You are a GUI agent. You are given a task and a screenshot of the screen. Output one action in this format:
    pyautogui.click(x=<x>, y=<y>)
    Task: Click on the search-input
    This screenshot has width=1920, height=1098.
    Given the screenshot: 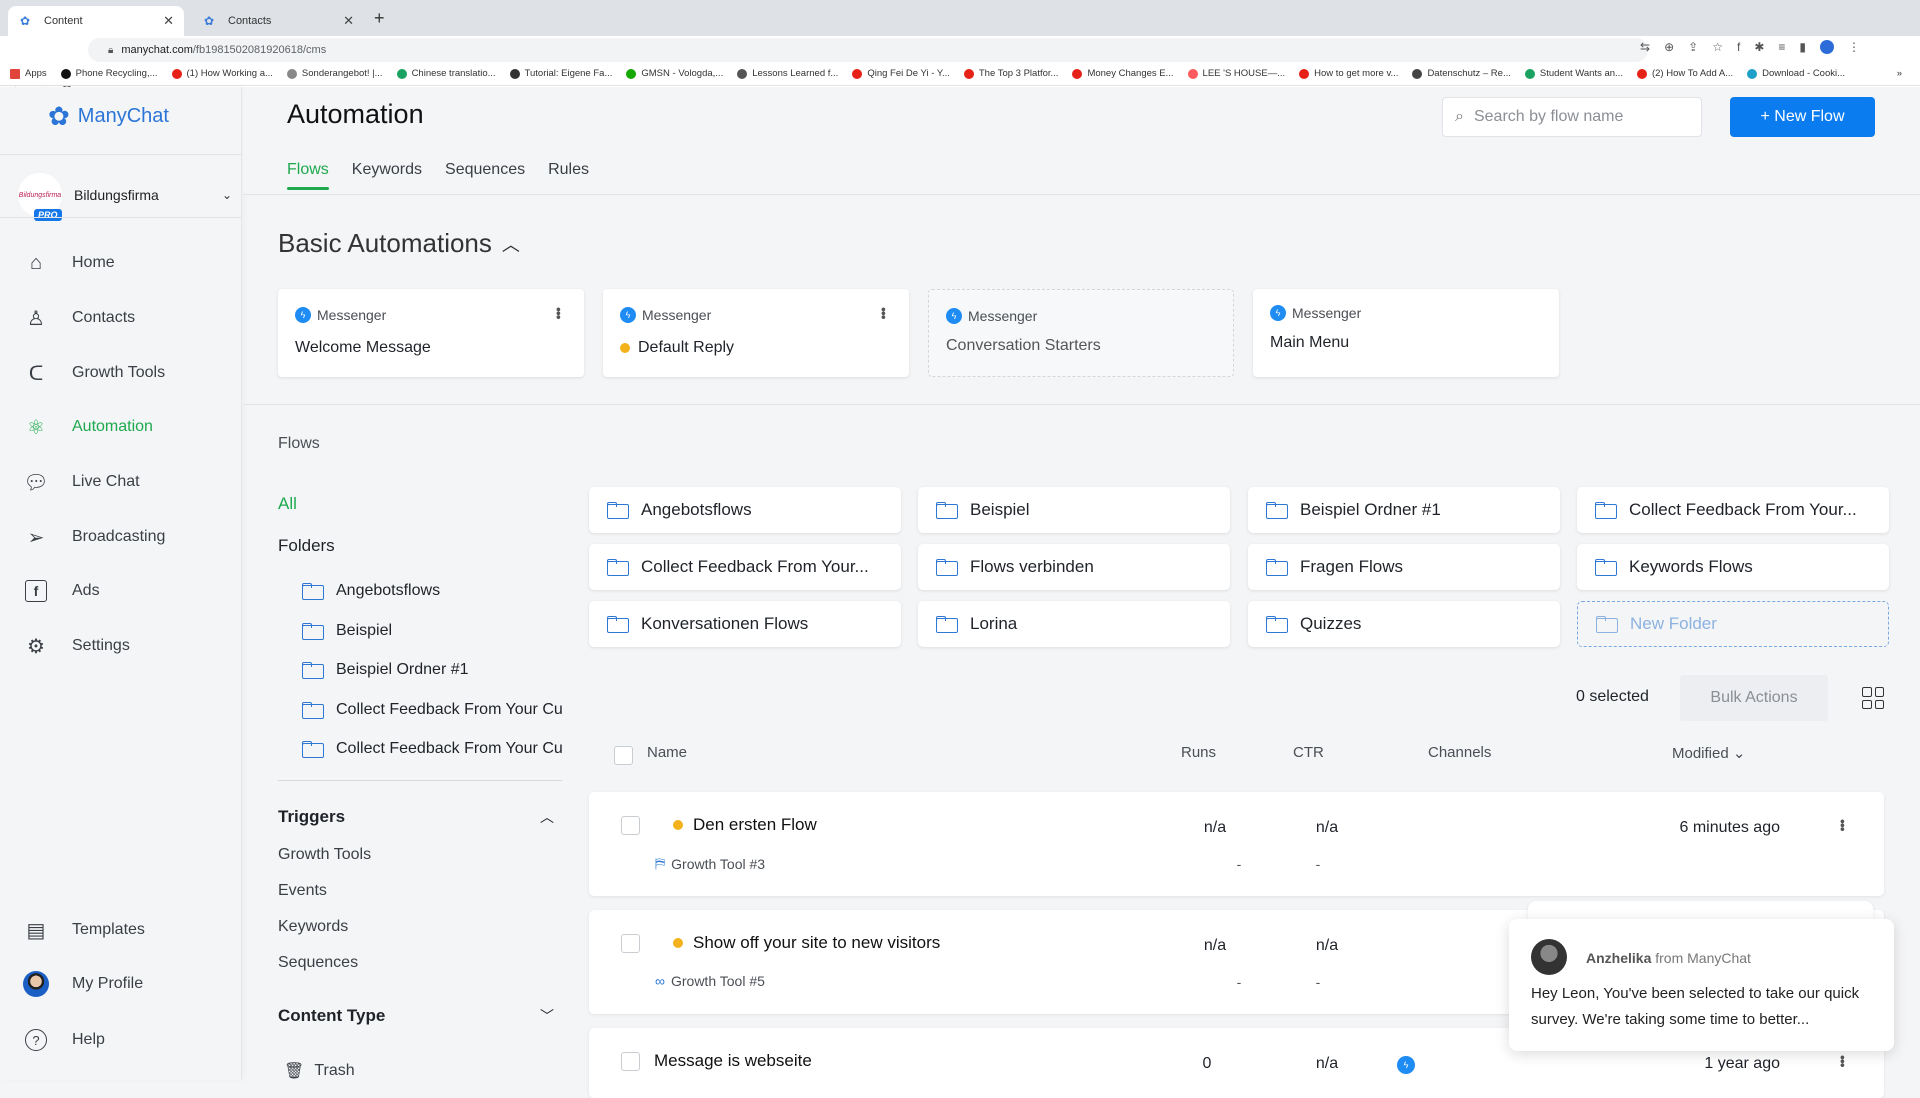 What is the action you would take?
    pyautogui.click(x=1573, y=117)
    